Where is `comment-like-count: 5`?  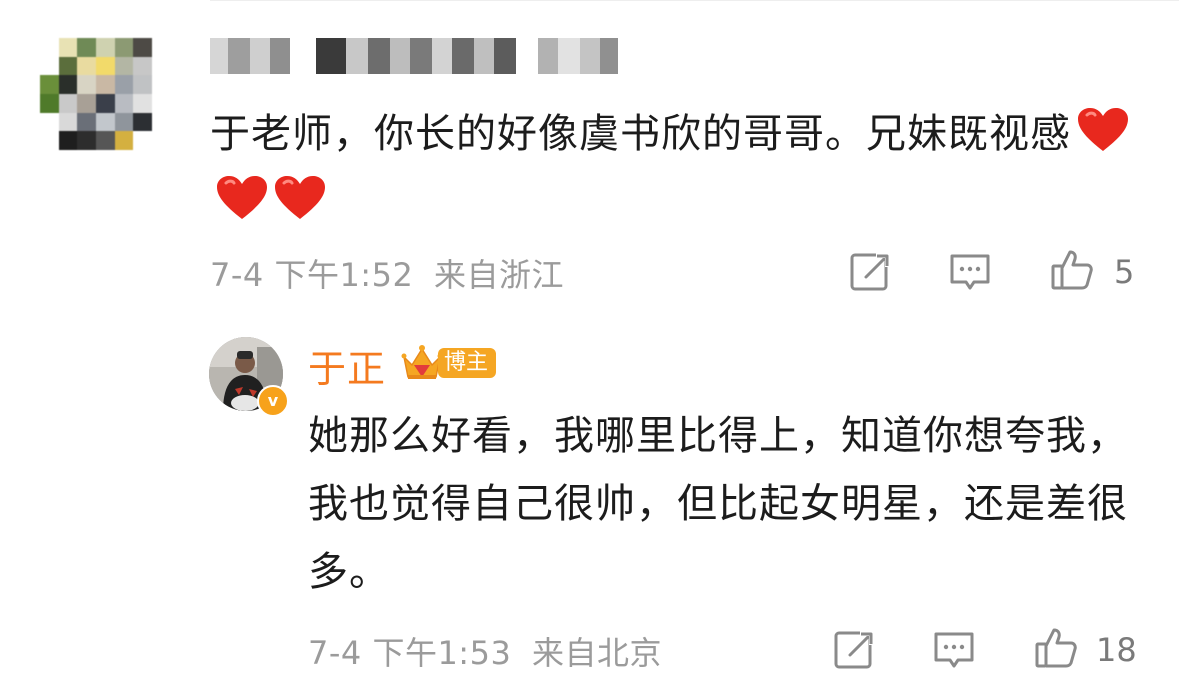 comment-like-count: 5 is located at coordinates (1124, 272).